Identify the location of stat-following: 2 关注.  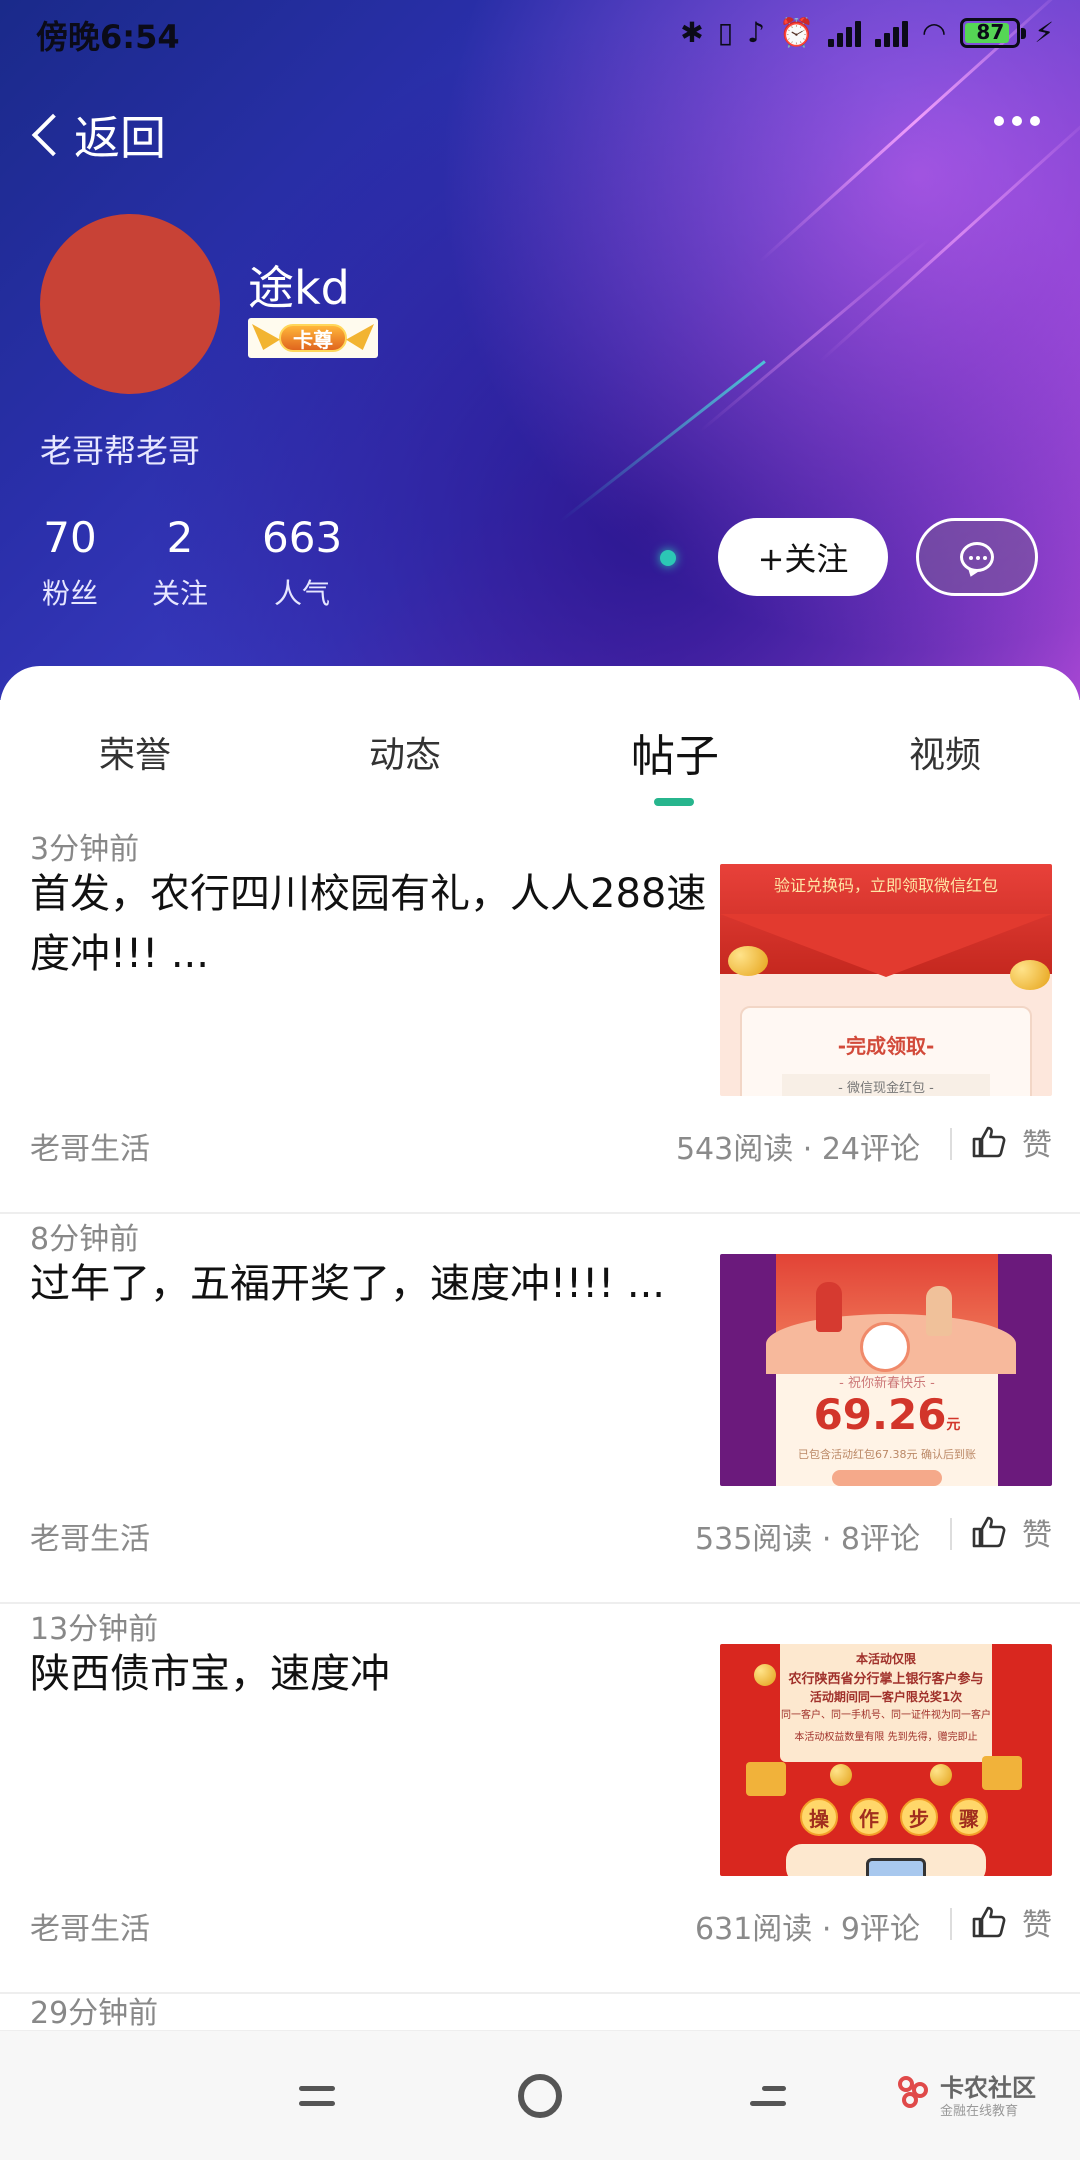
(180, 563).